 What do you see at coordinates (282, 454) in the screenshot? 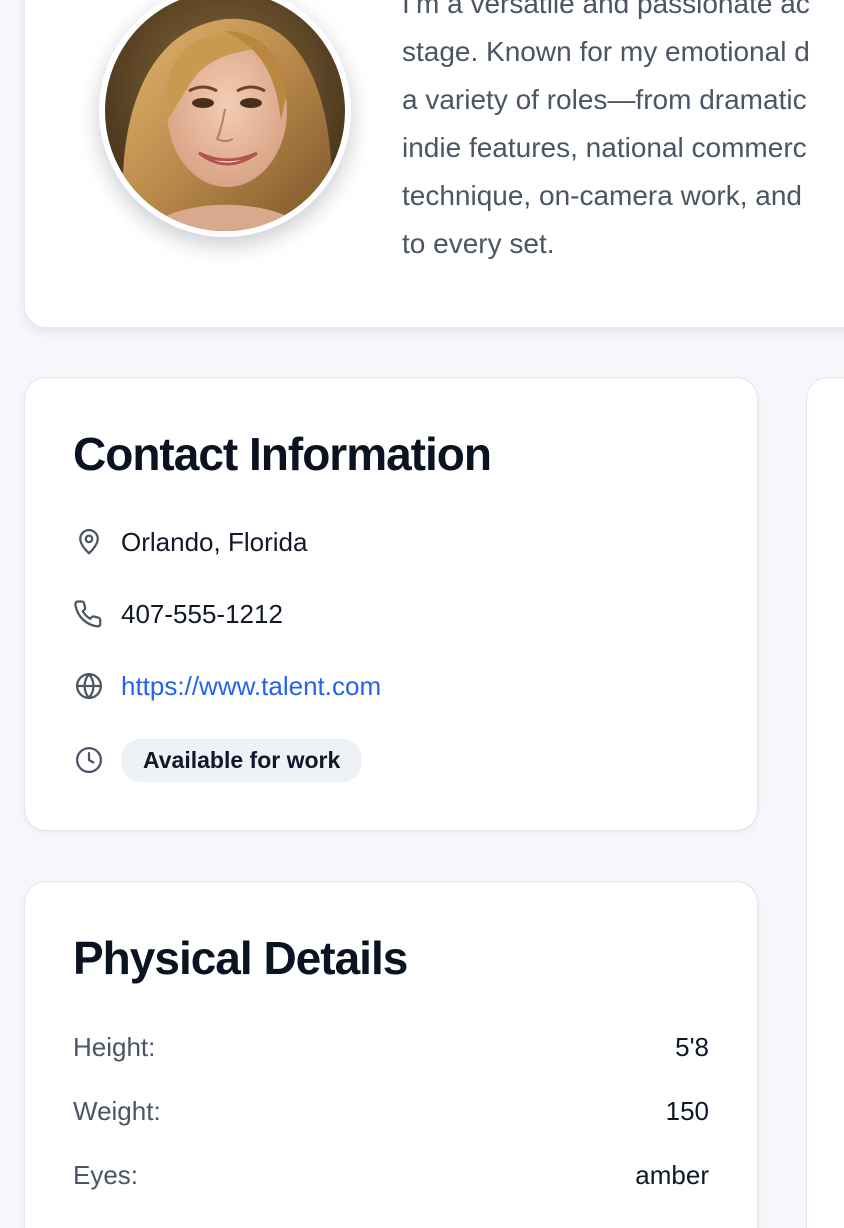
I see `contact-card-title: Contact Information` at bounding box center [282, 454].